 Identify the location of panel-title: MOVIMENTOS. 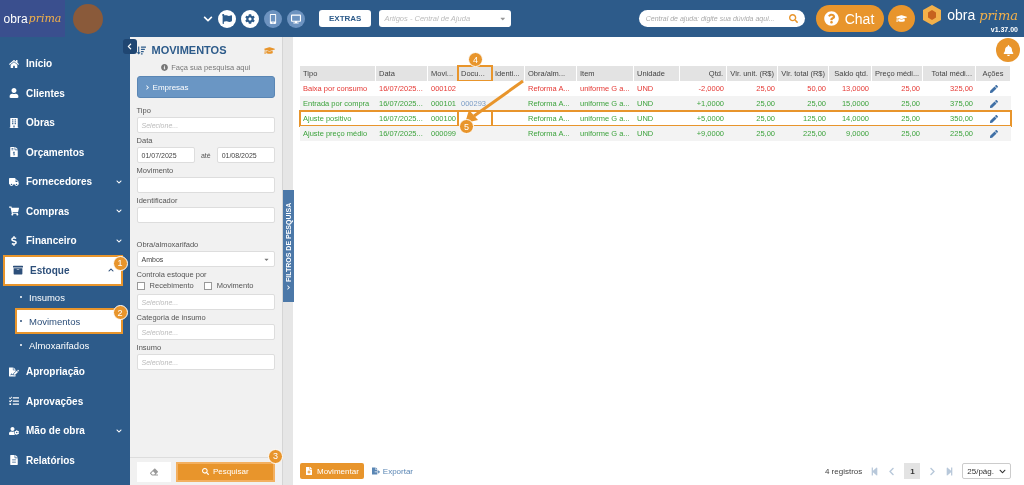
(189, 50).